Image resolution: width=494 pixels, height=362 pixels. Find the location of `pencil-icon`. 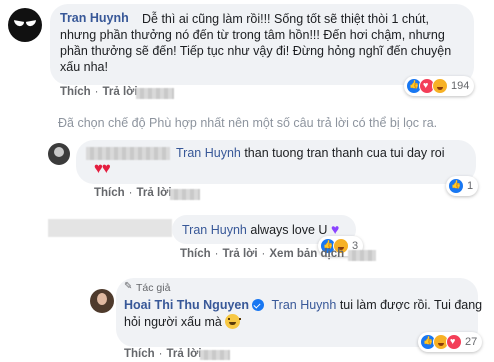

pencil-icon is located at coordinates (128, 287).